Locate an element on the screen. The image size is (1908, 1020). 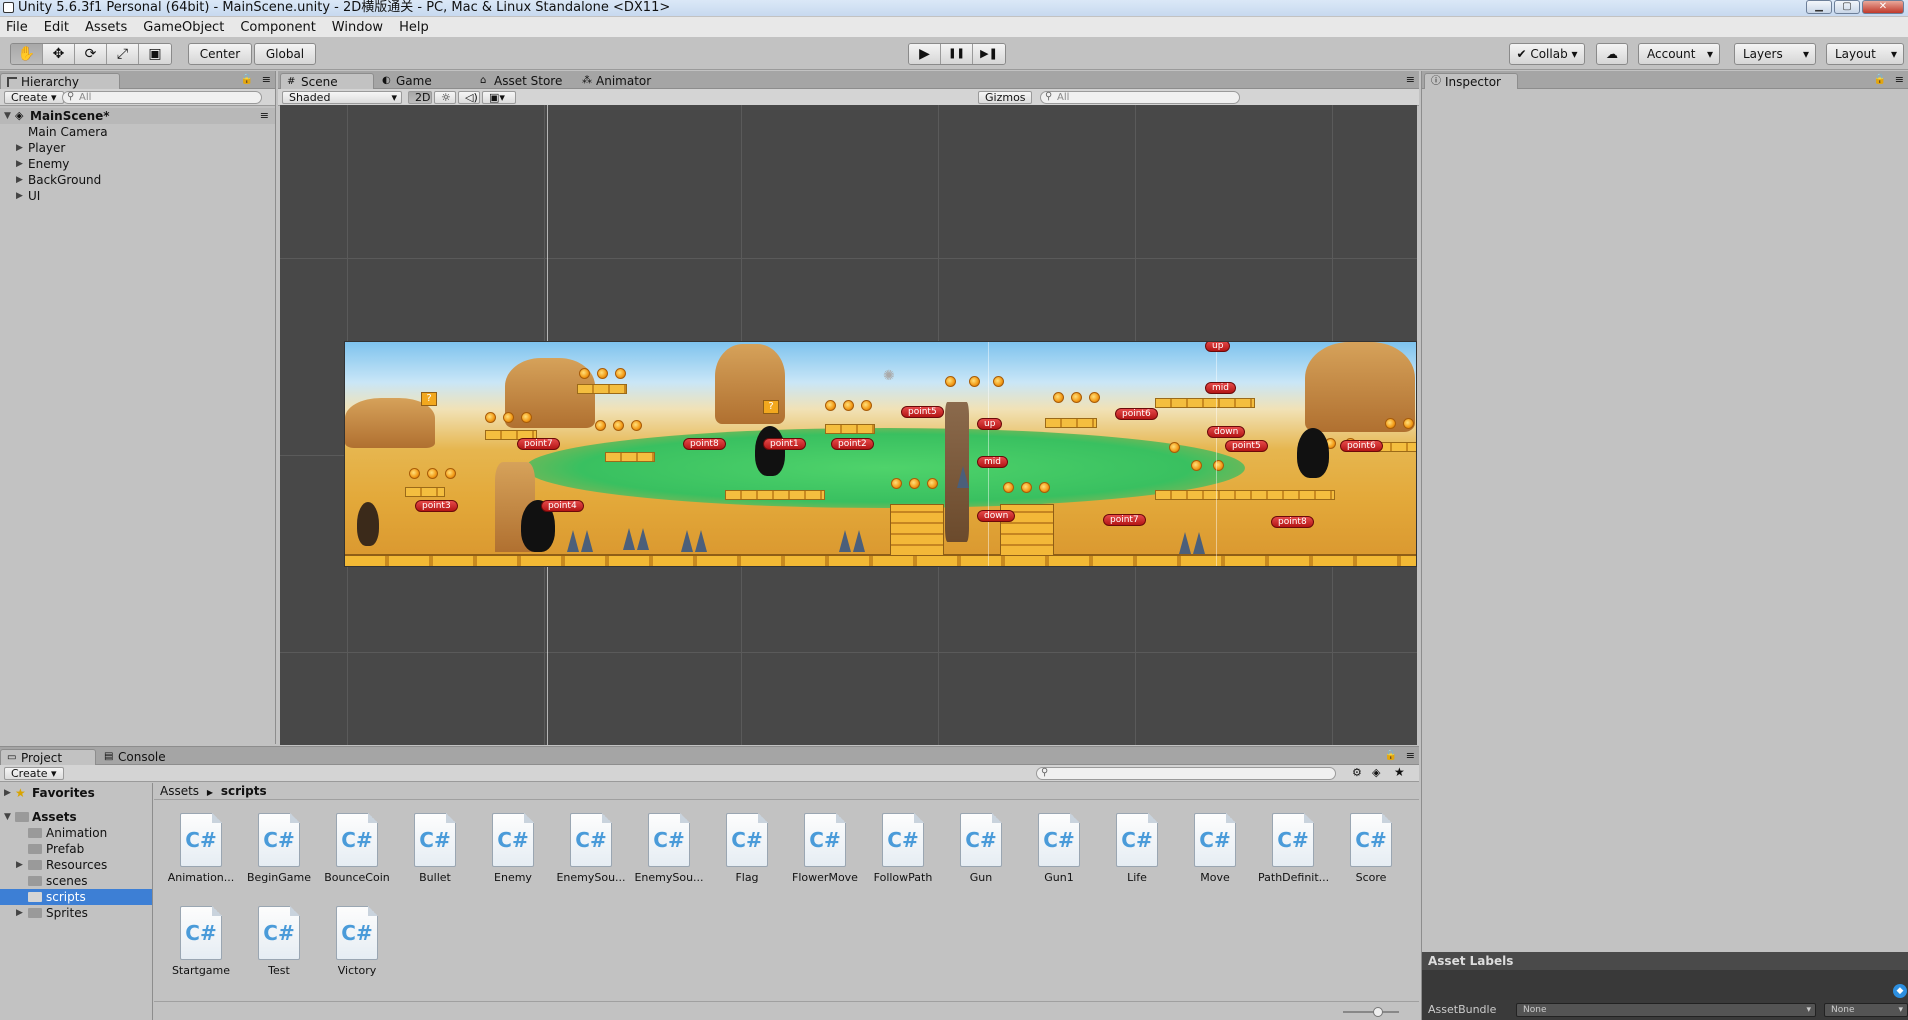
tab-animator: ⁂ Animator is located at coordinates (621, 81).